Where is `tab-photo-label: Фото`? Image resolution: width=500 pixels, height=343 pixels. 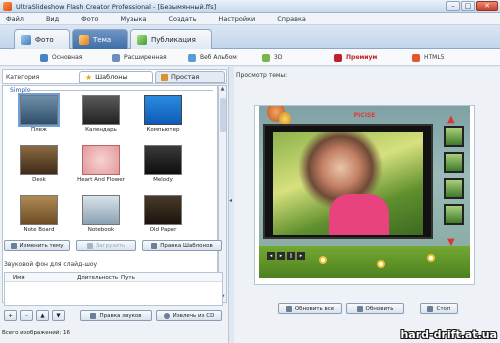
tab-photo-label: Фото is located at coordinates (44, 39).